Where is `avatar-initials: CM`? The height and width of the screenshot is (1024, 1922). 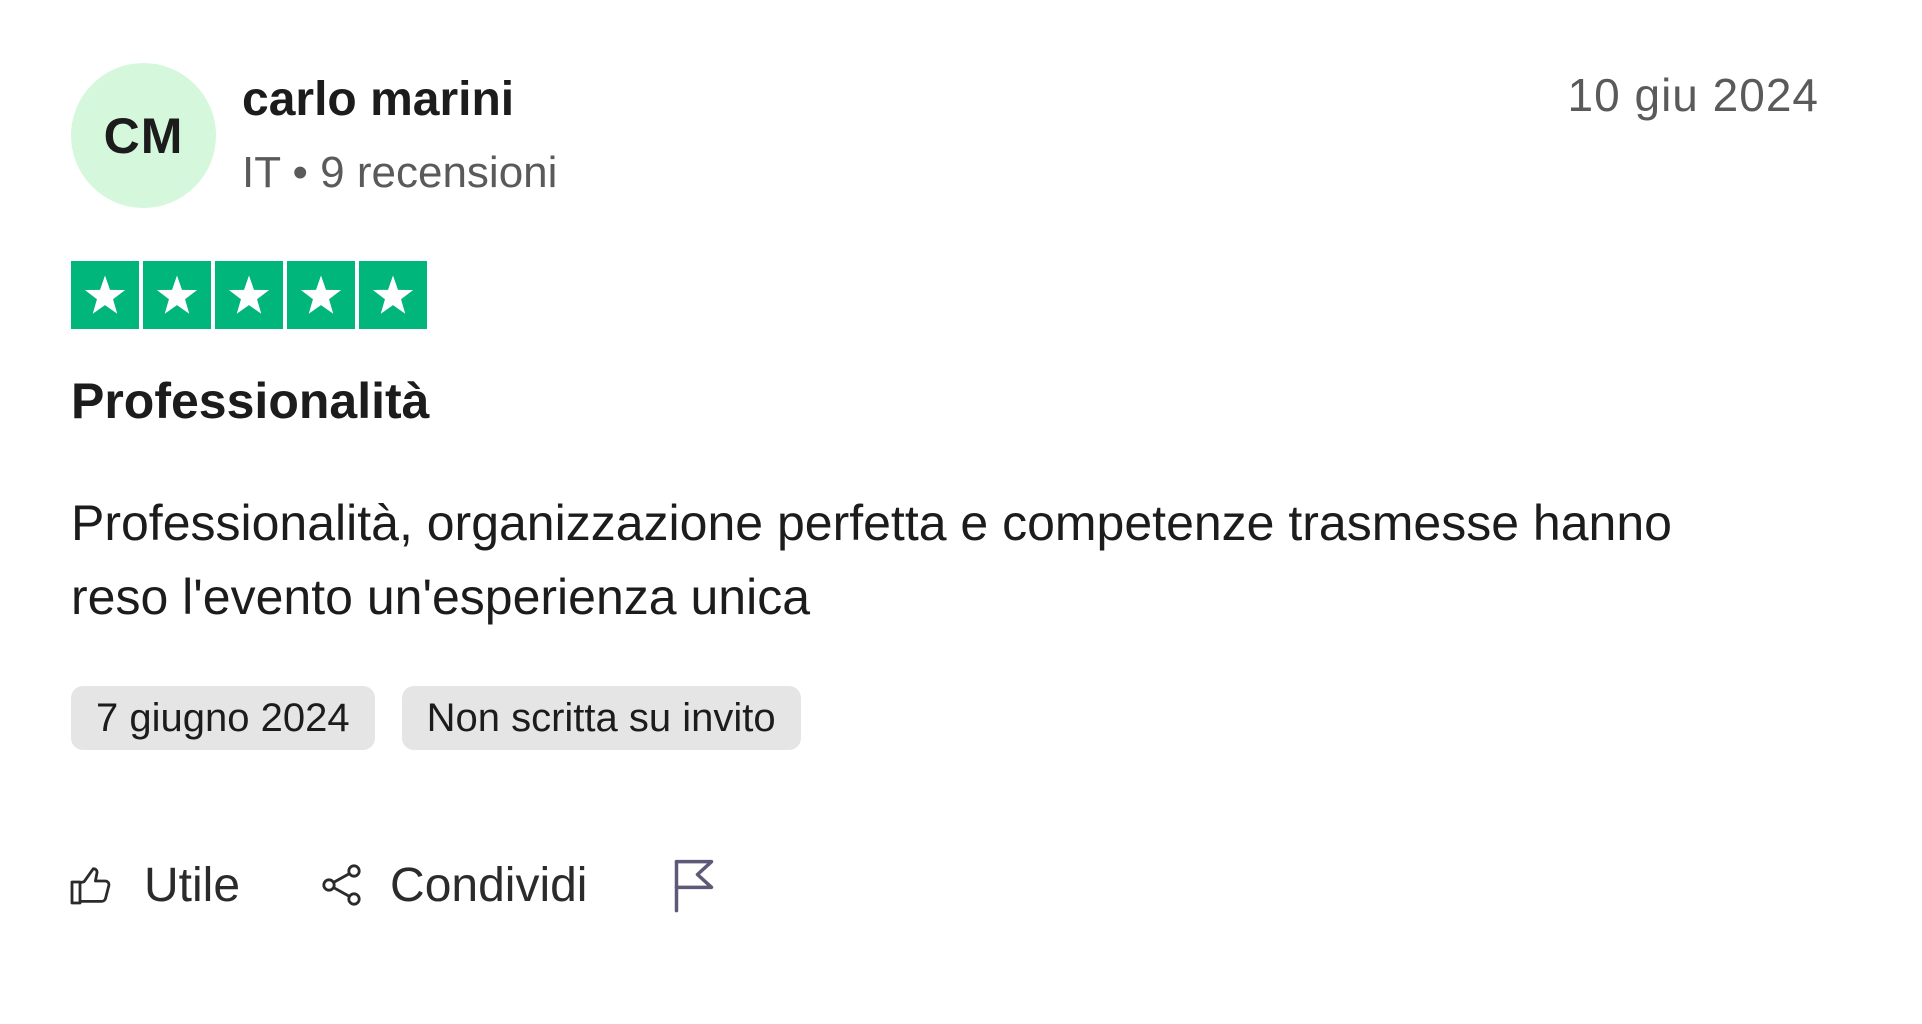
avatar-initials: CM is located at coordinates (143, 135).